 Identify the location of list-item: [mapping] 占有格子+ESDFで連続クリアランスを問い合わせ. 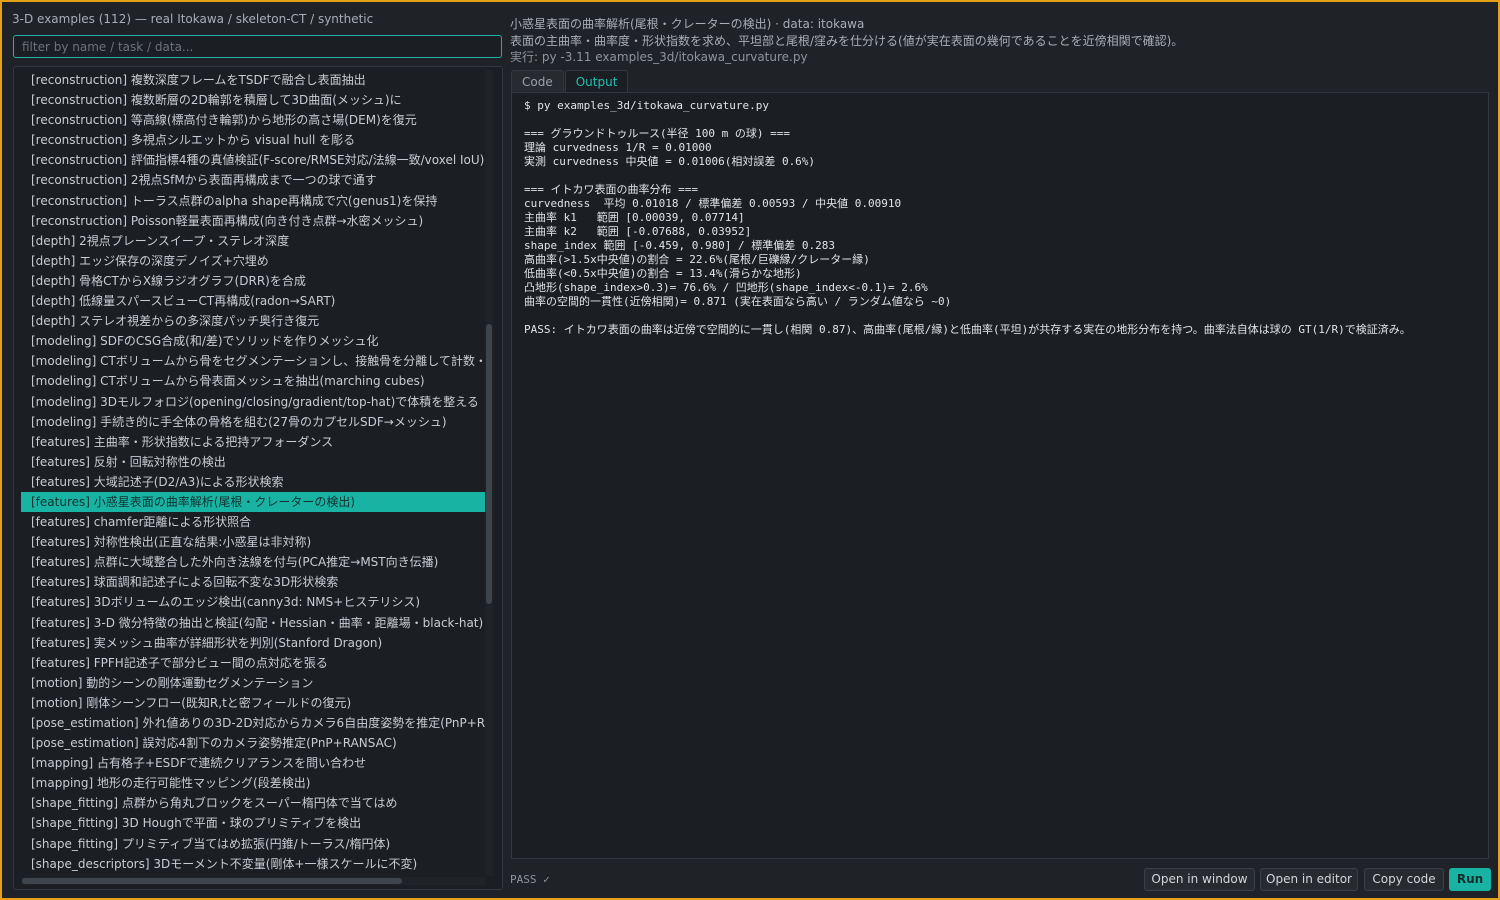
(253, 763).